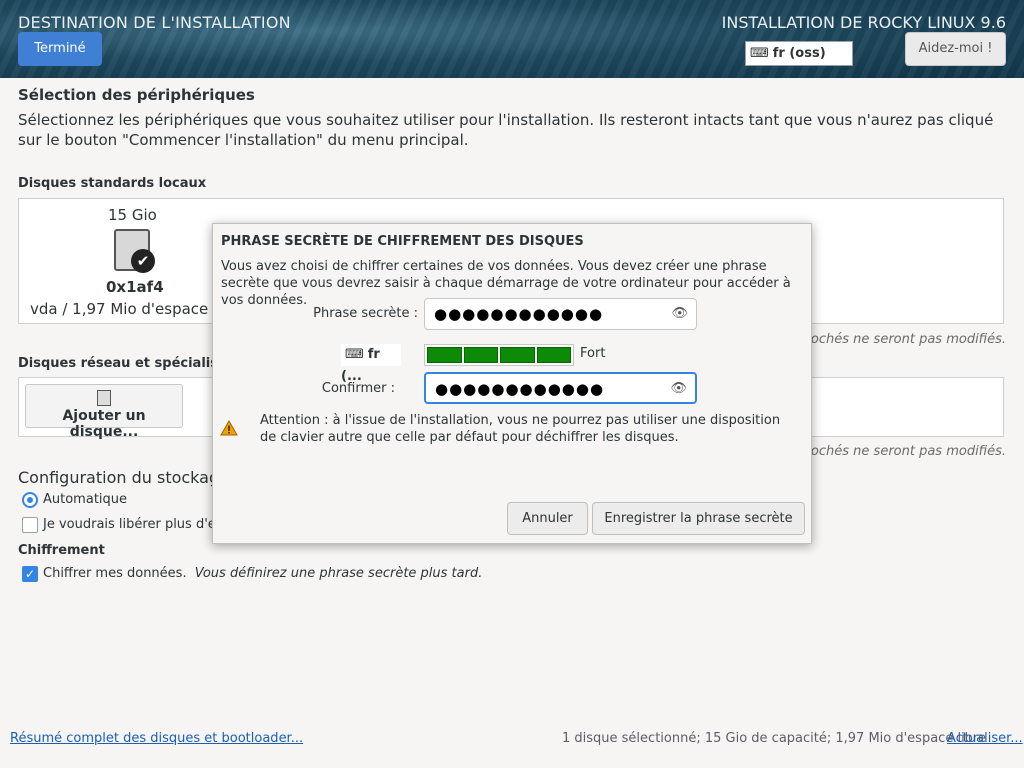  Describe the element at coordinates (593, 353) in the screenshot. I see `strength-label: Fort` at that location.